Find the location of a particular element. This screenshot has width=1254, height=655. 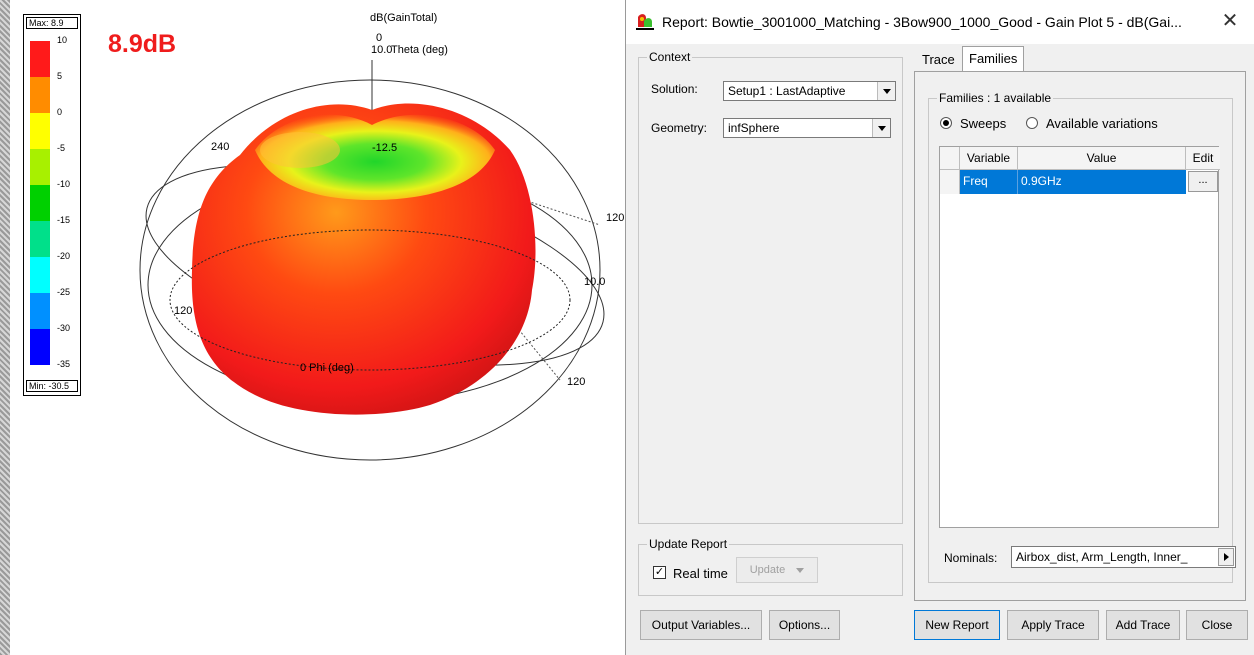

context-group-label: Context is located at coordinates (670, 57).